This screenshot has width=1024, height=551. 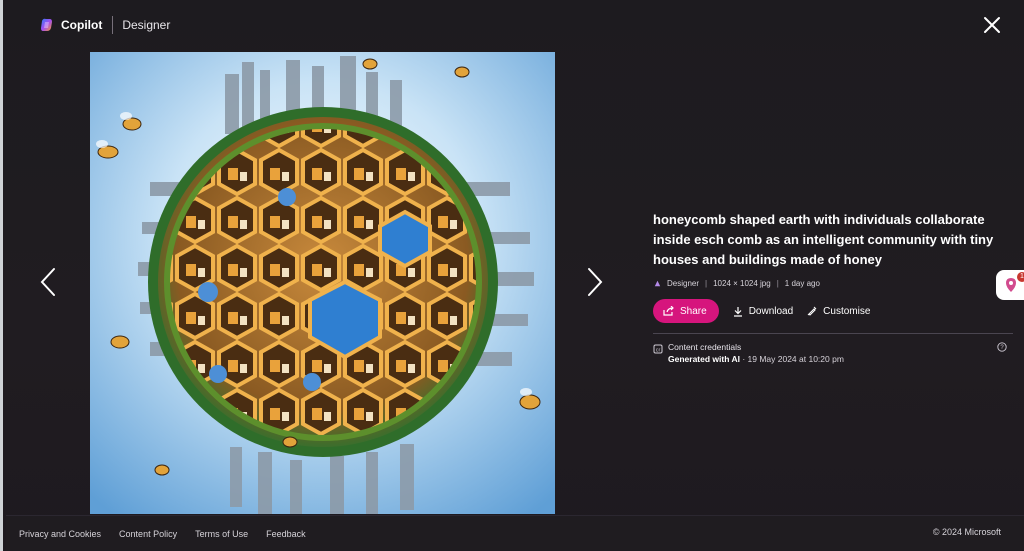 I want to click on chevron-right-icon, so click(x=595, y=282).